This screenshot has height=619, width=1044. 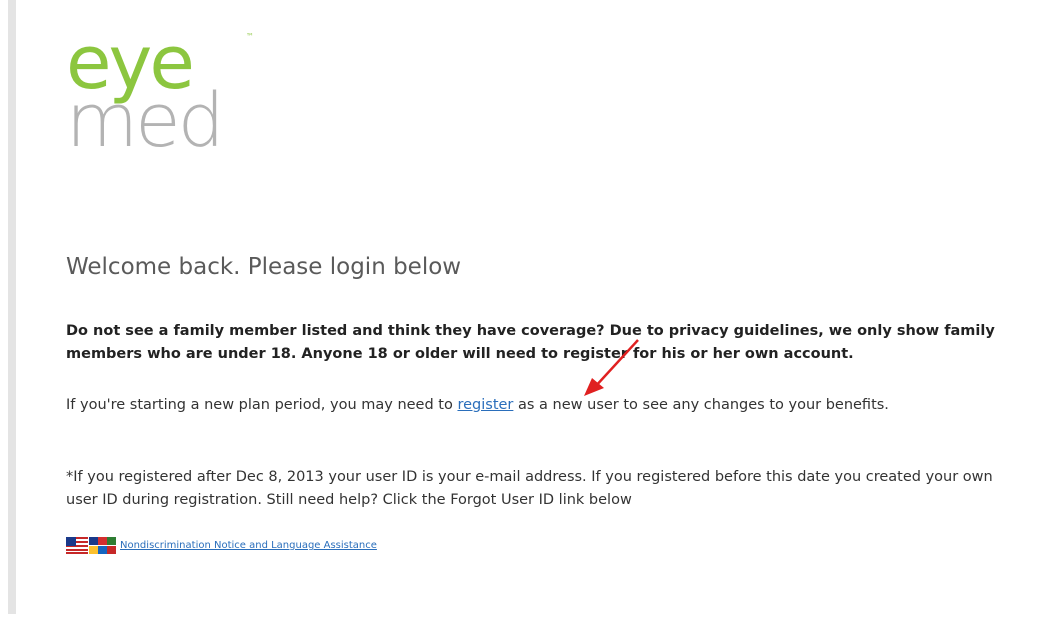 I want to click on eyemed-logo: eye ™ med, so click(x=161, y=92).